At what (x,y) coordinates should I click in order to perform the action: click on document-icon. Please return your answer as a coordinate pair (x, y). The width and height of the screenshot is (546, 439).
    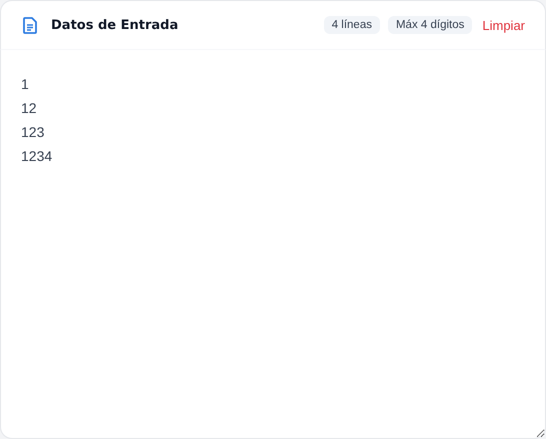
    Looking at the image, I should click on (30, 25).